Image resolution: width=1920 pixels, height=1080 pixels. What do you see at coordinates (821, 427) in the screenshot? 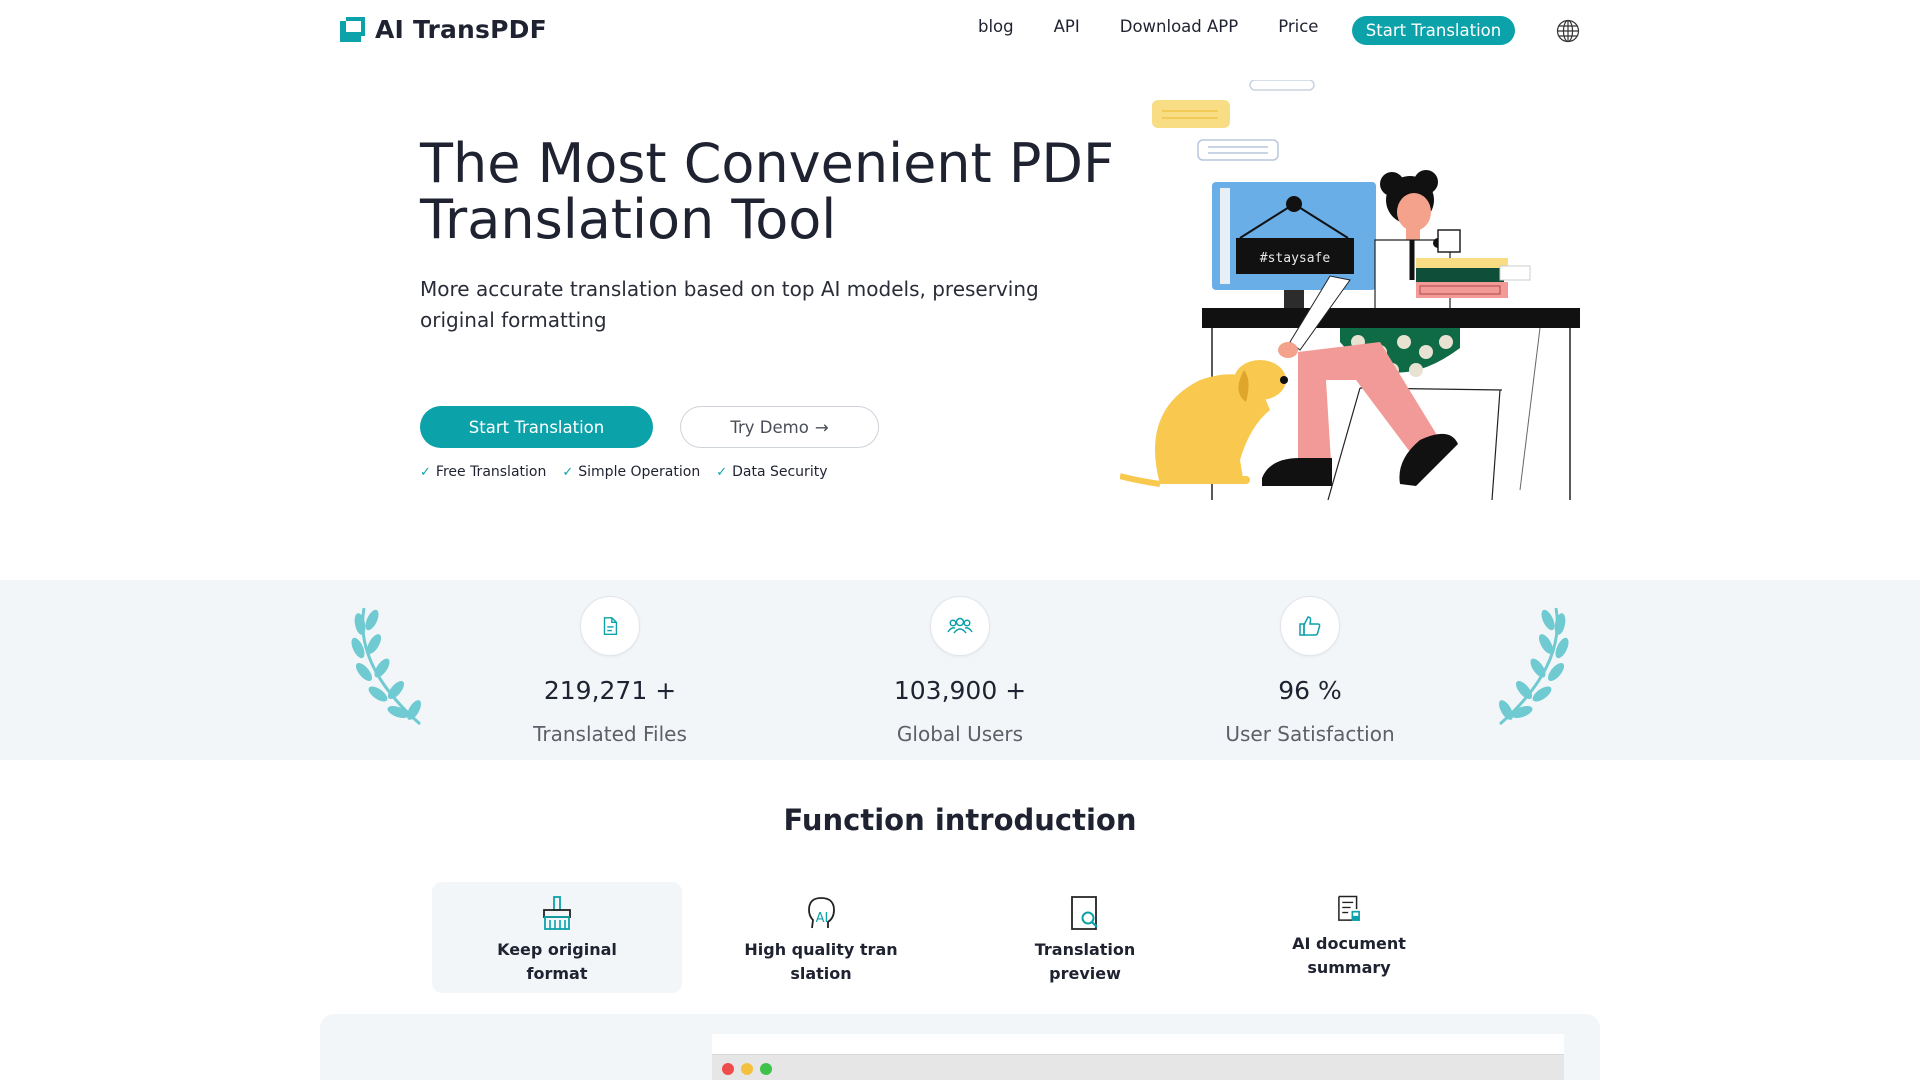
I see `arrow-right-icon: →` at bounding box center [821, 427].